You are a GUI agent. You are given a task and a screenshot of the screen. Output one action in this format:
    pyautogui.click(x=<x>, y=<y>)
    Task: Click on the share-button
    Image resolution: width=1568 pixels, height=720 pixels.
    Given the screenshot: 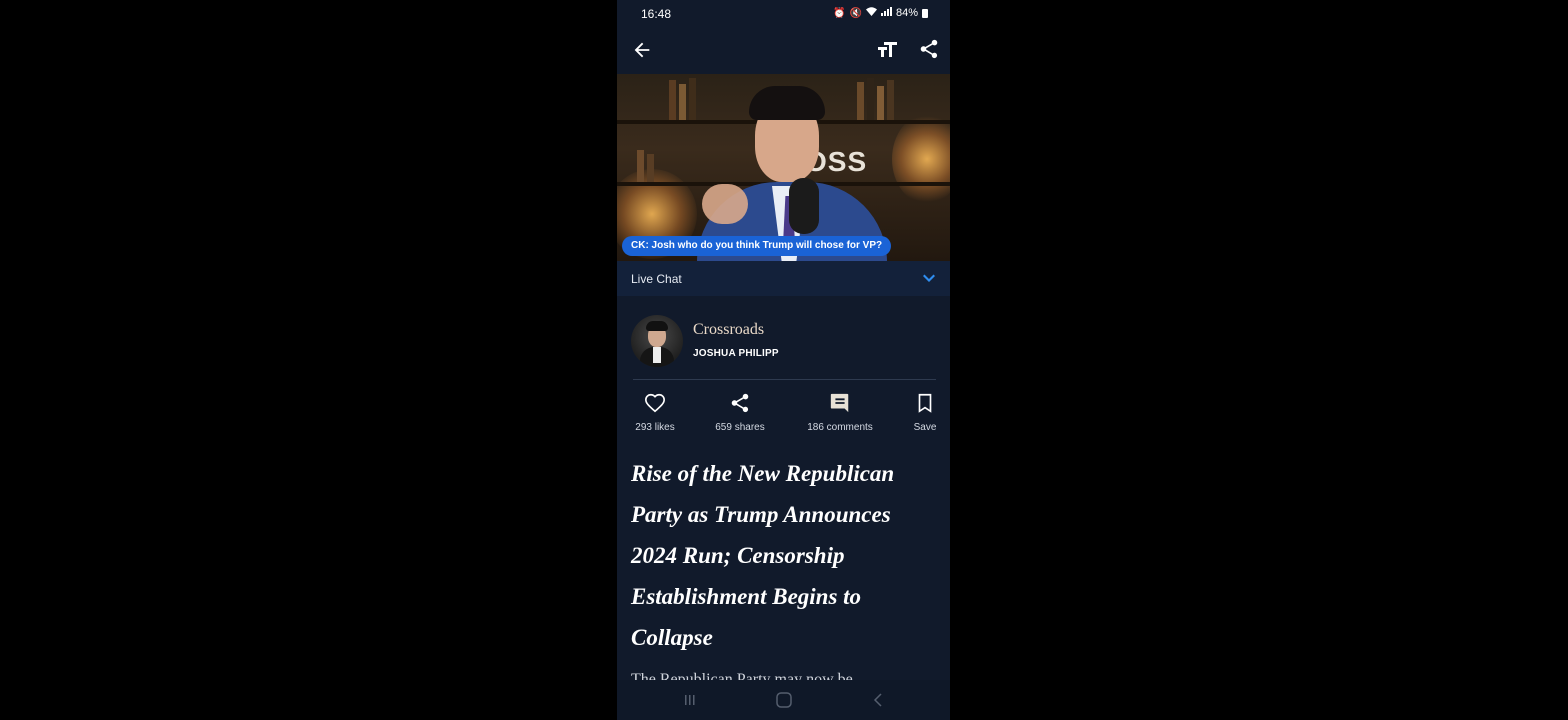 What is the action you would take?
    pyautogui.click(x=929, y=49)
    